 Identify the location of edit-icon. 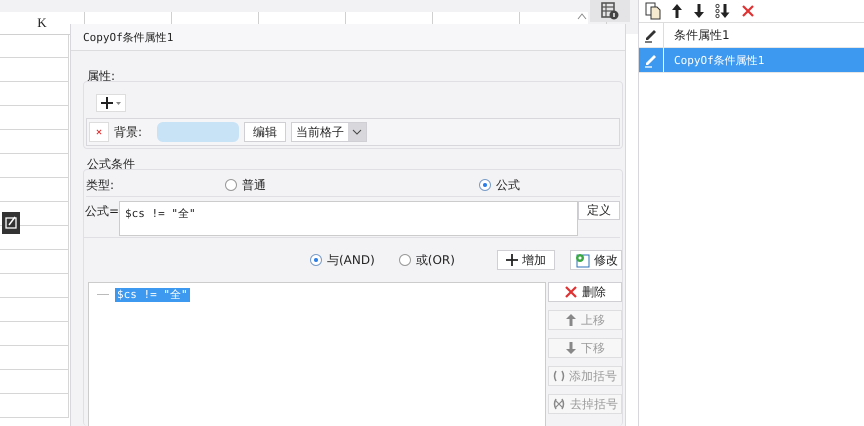
(11, 223).